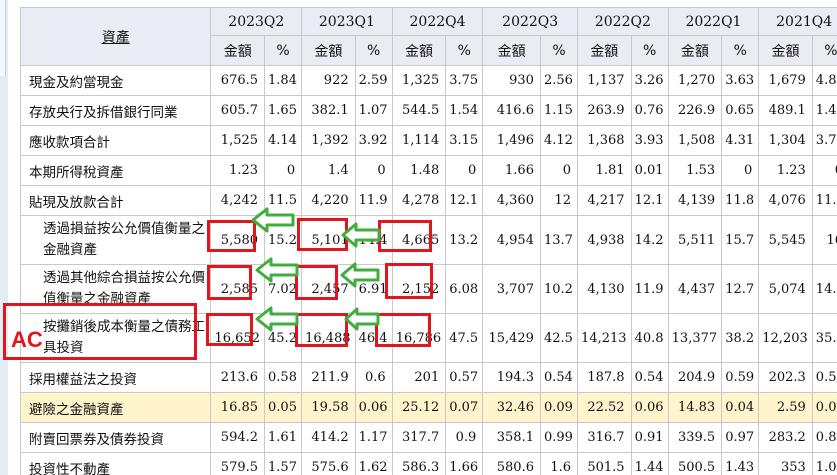 The height and width of the screenshot is (475, 837). What do you see at coordinates (511, 463) in the screenshot?
I see `amount-cell: 580.6` at bounding box center [511, 463].